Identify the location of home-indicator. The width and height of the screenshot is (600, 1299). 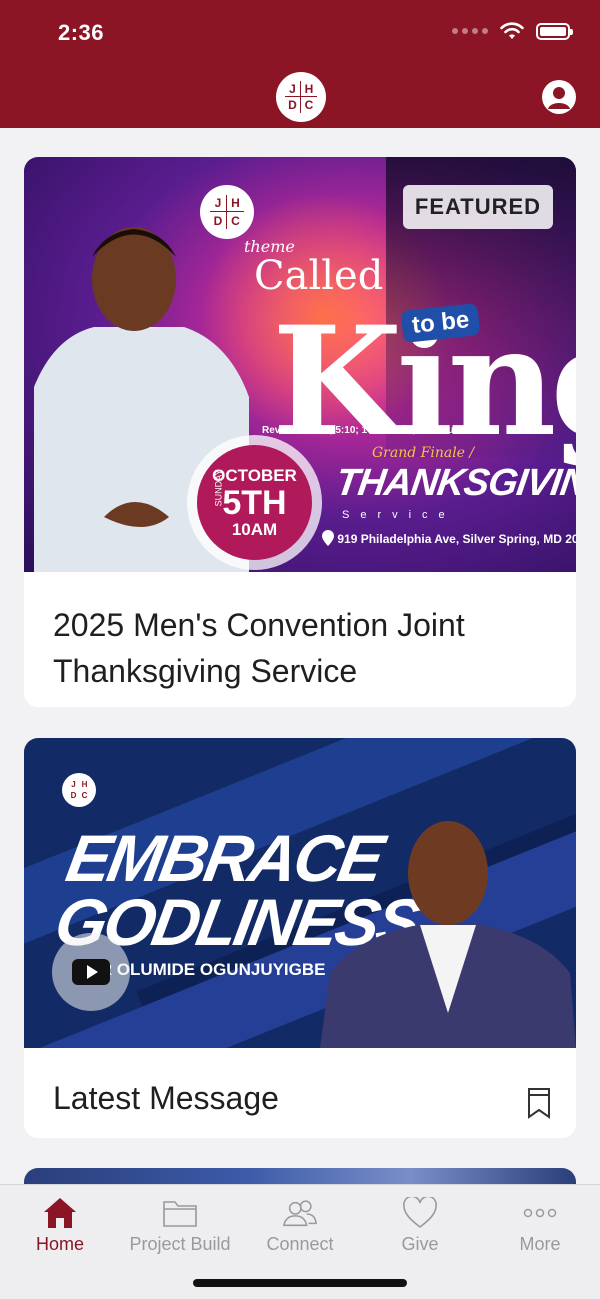
(300, 1283).